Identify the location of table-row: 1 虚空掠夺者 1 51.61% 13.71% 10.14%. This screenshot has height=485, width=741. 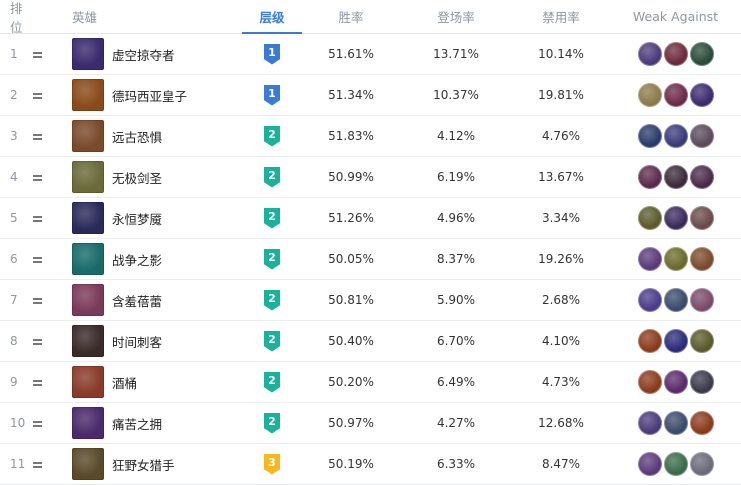
(370, 54).